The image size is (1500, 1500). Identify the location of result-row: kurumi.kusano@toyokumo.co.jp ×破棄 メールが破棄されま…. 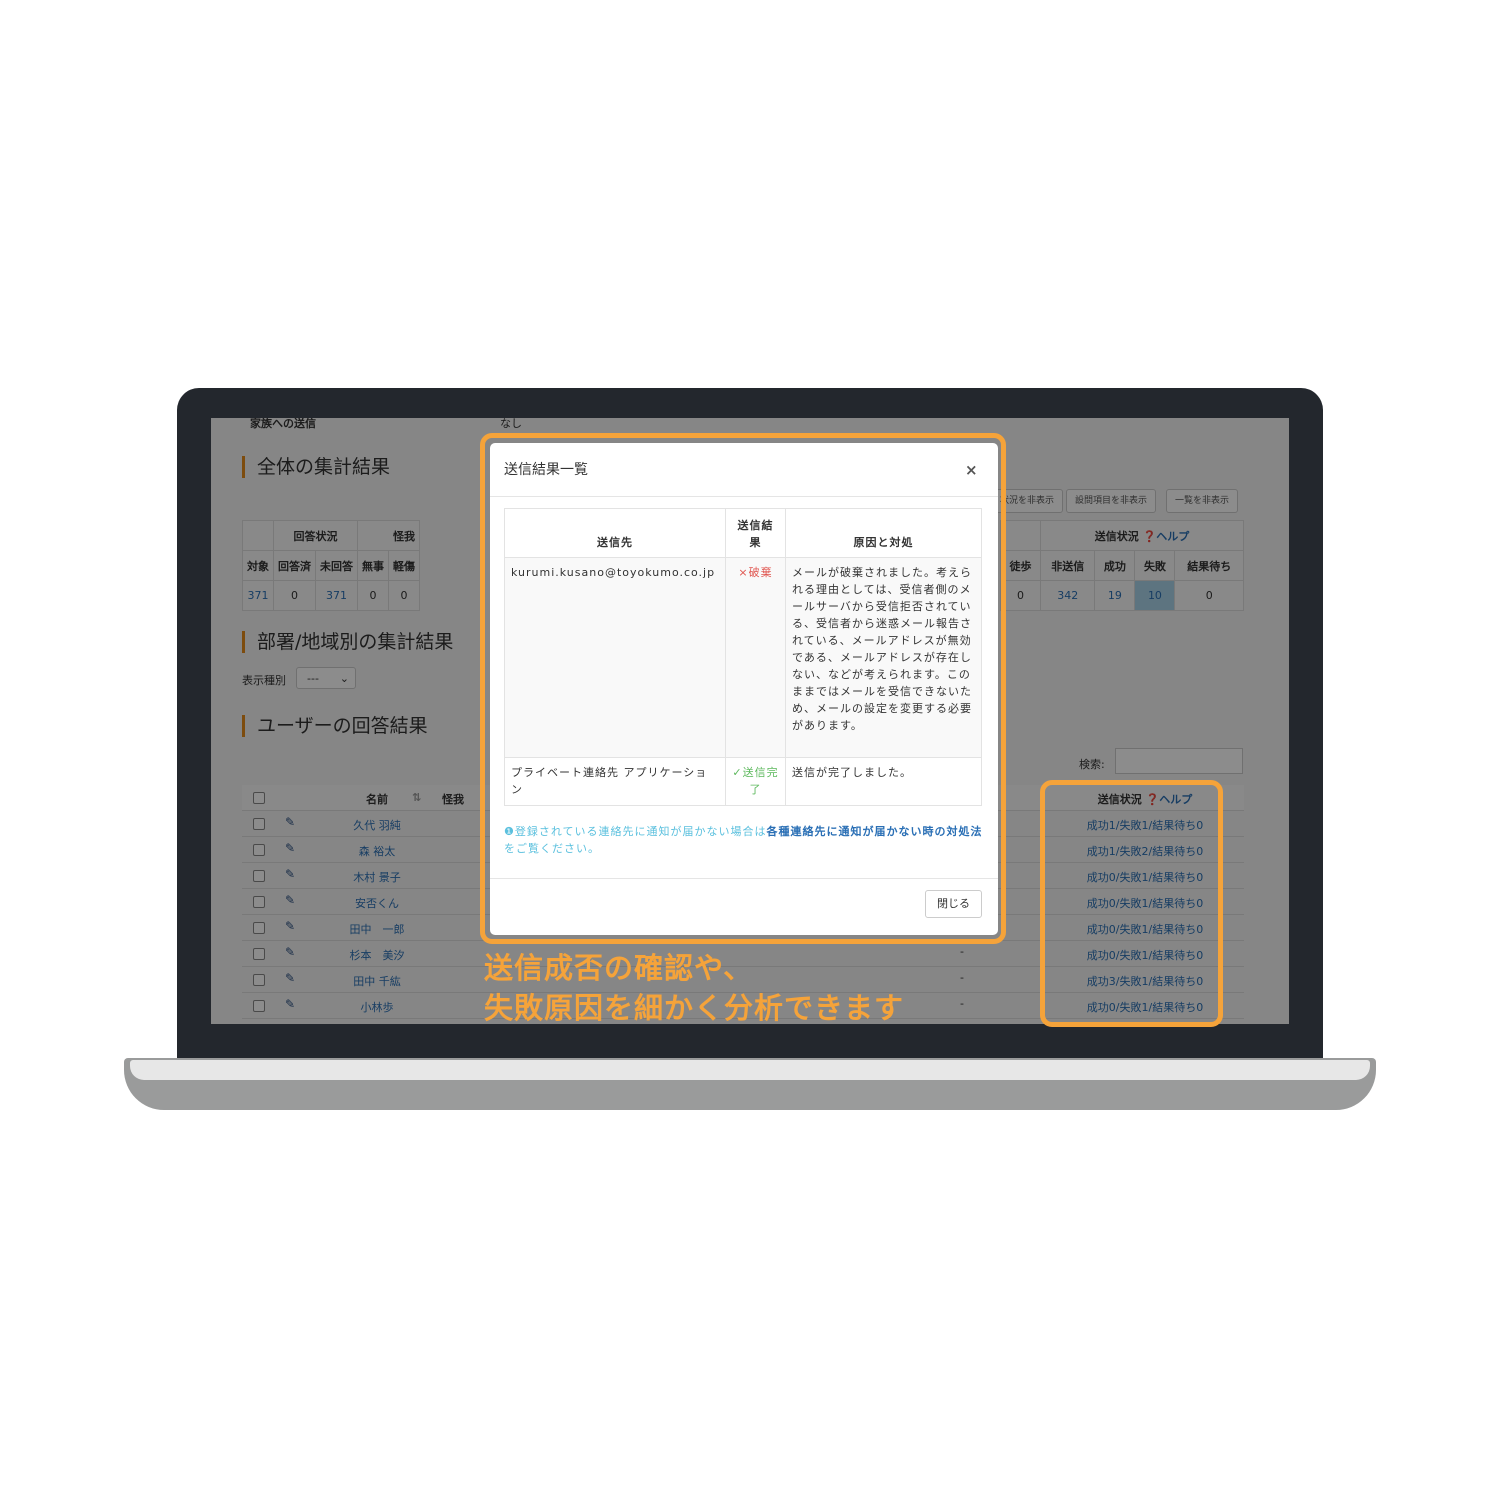
(743, 657).